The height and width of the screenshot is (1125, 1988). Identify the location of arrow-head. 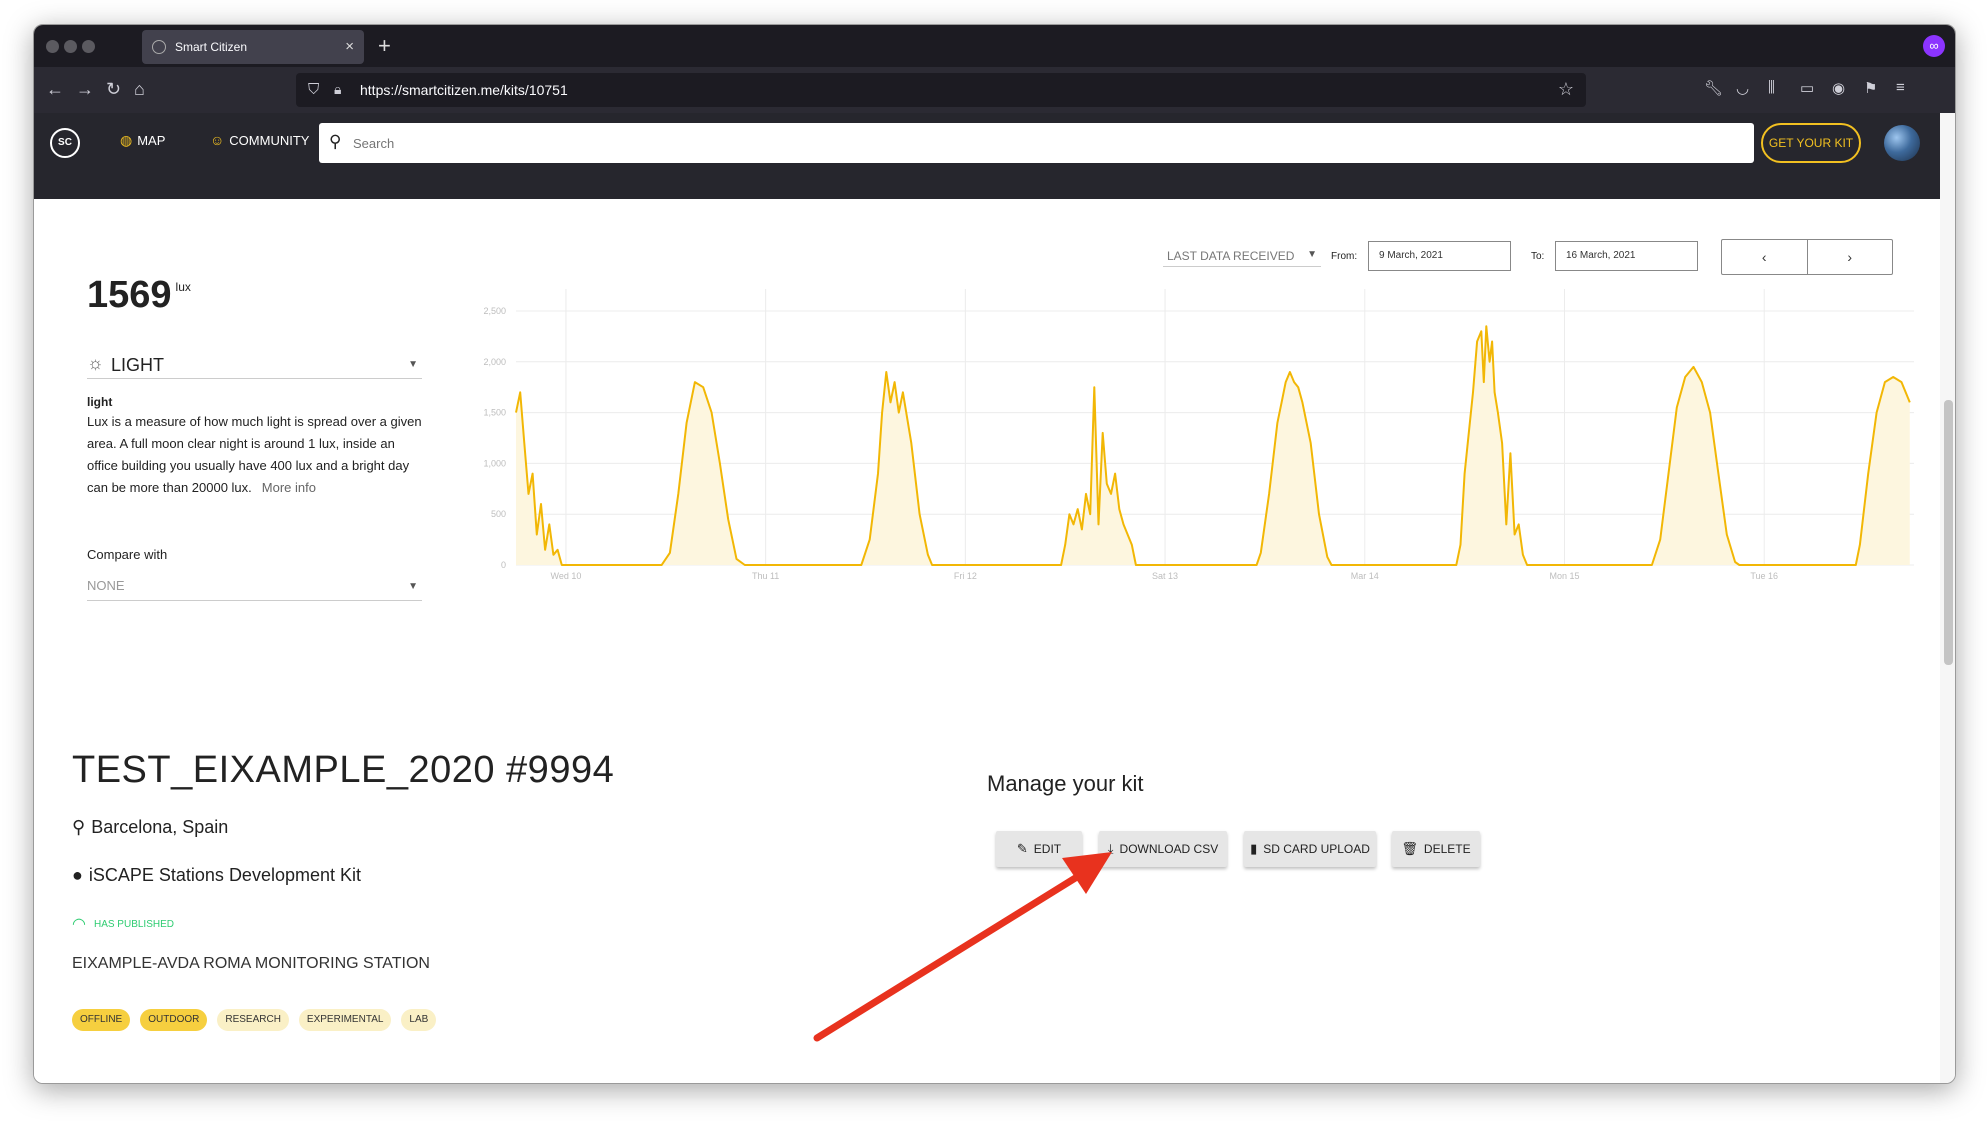
(1087, 873).